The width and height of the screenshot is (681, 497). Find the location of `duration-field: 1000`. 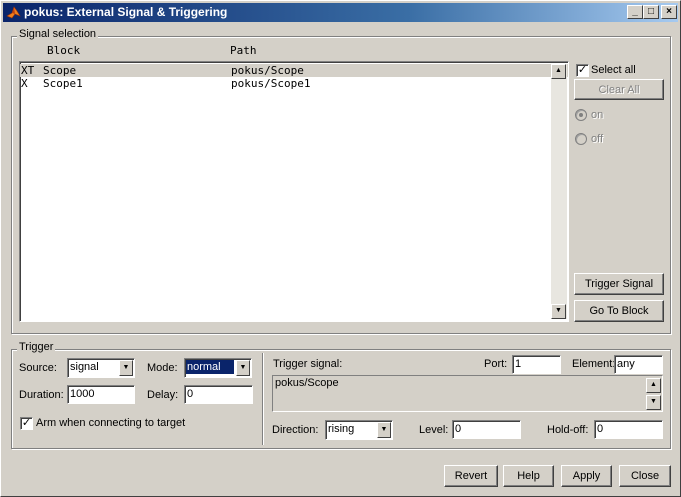

duration-field: 1000 is located at coordinates (101, 394).